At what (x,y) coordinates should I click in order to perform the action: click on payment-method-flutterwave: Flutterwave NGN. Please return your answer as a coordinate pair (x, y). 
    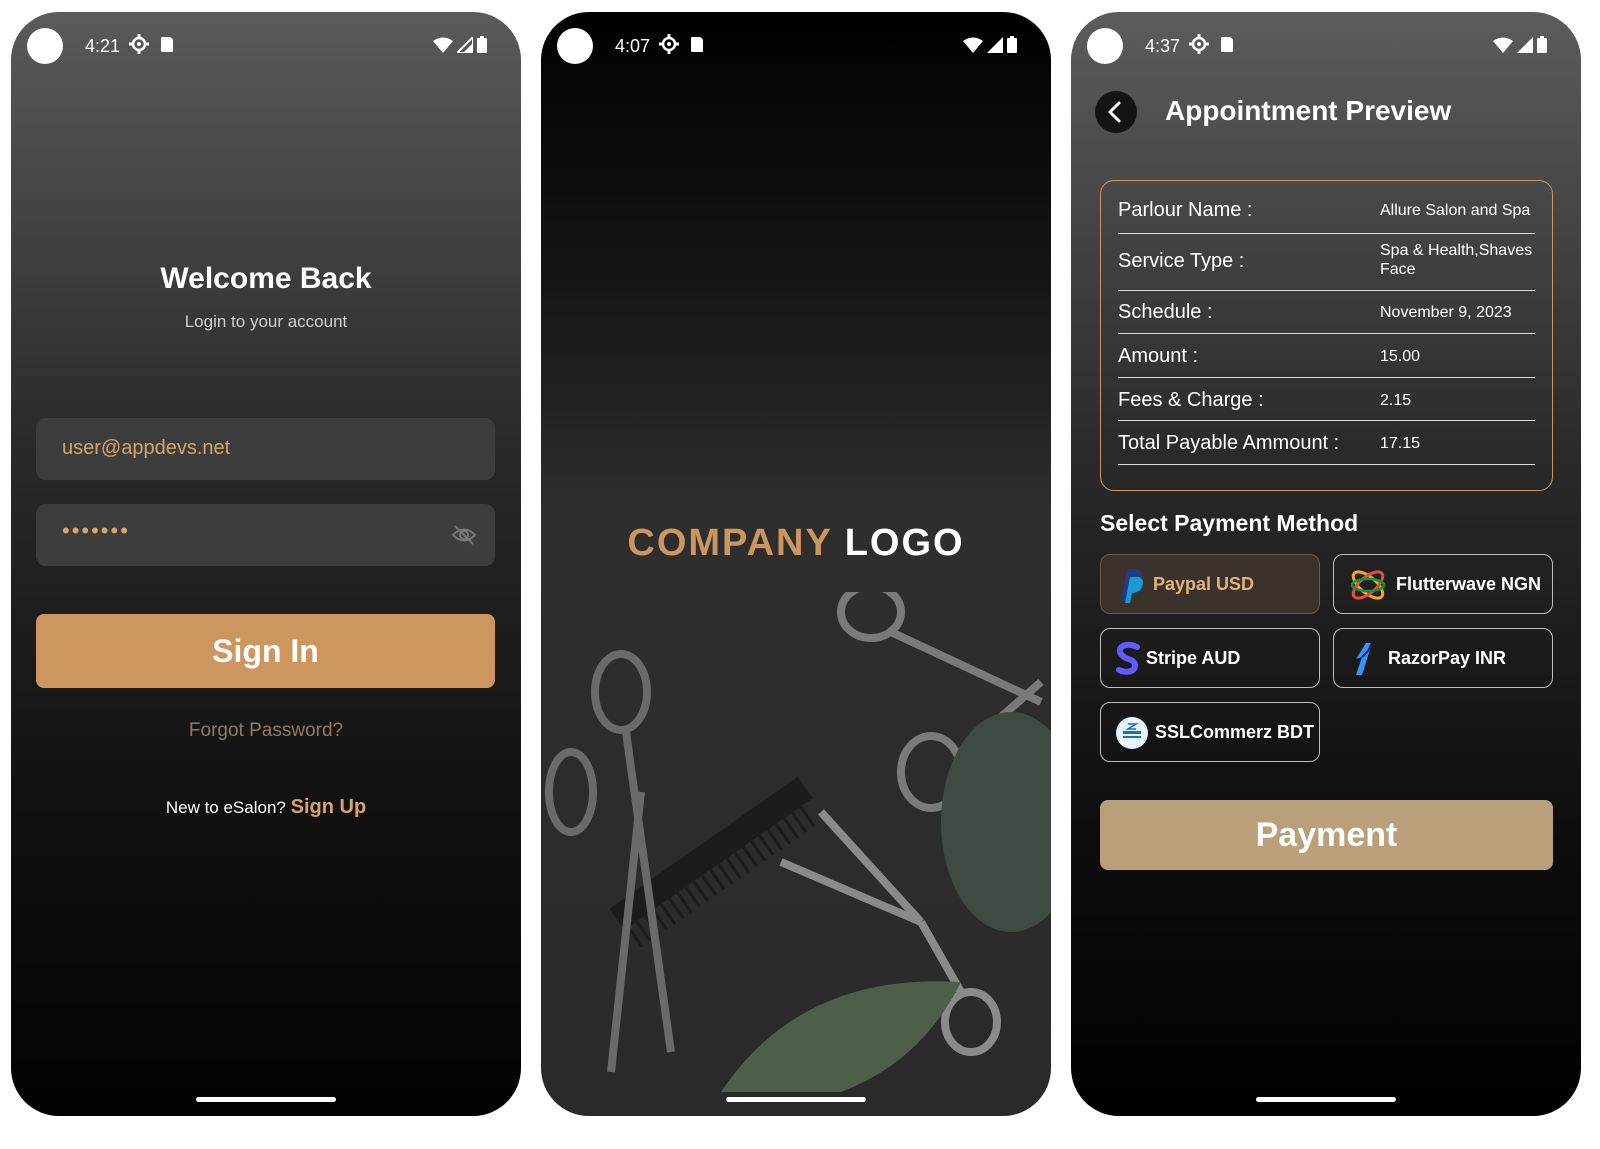
    Looking at the image, I should click on (1443, 584).